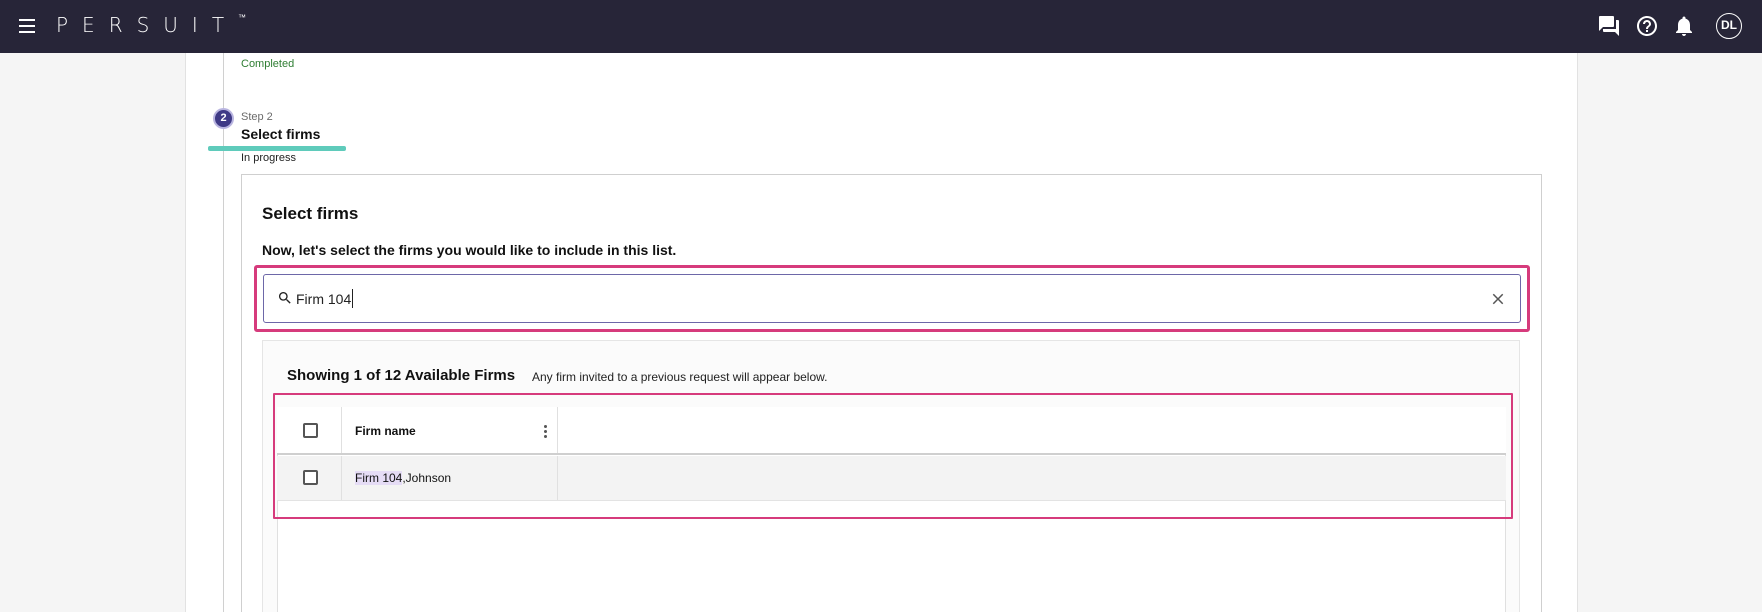 The height and width of the screenshot is (612, 1762). What do you see at coordinates (1498, 299) in the screenshot?
I see `close-icon` at bounding box center [1498, 299].